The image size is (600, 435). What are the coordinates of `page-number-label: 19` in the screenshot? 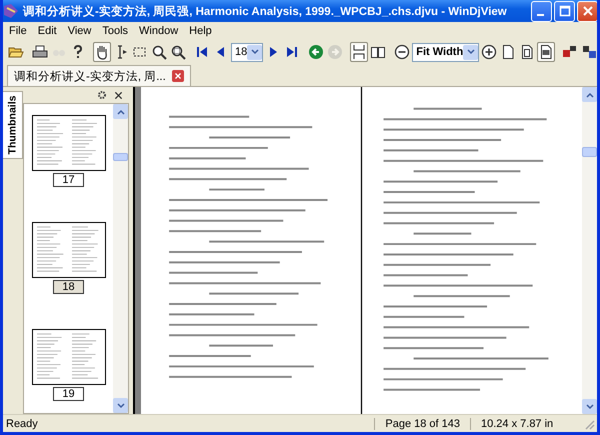 It's located at (68, 394).